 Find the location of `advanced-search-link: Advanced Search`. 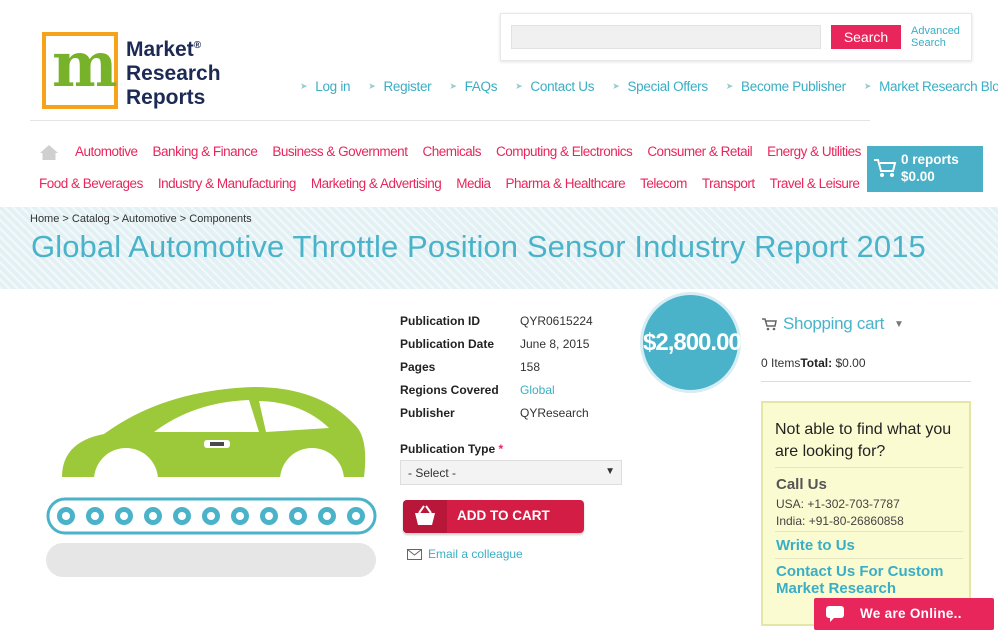

advanced-search-link: Advanced Search is located at coordinates (935, 37).